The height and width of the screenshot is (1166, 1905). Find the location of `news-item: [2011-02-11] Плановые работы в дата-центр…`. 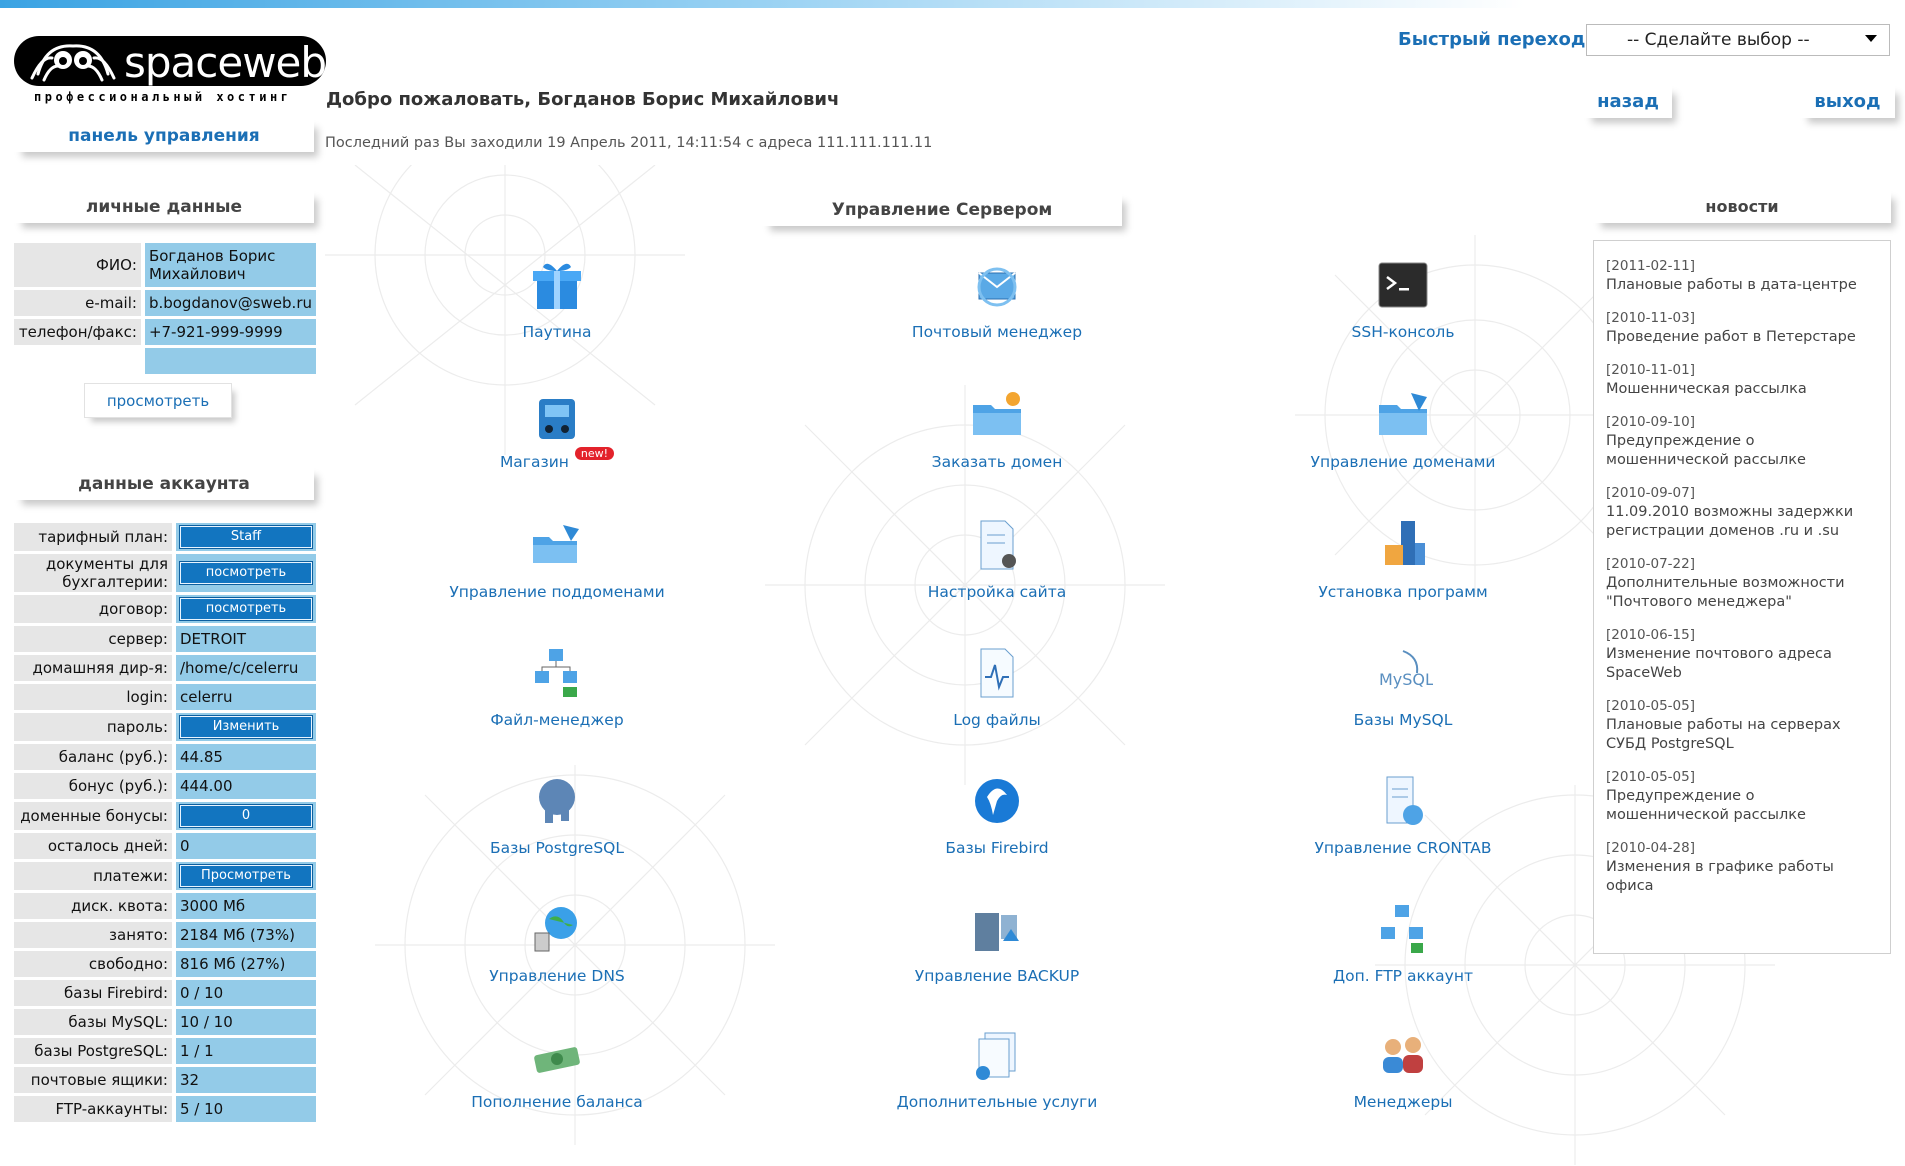

news-item: [2011-02-11] Плановые работы в дата-центр… is located at coordinates (1742, 276).